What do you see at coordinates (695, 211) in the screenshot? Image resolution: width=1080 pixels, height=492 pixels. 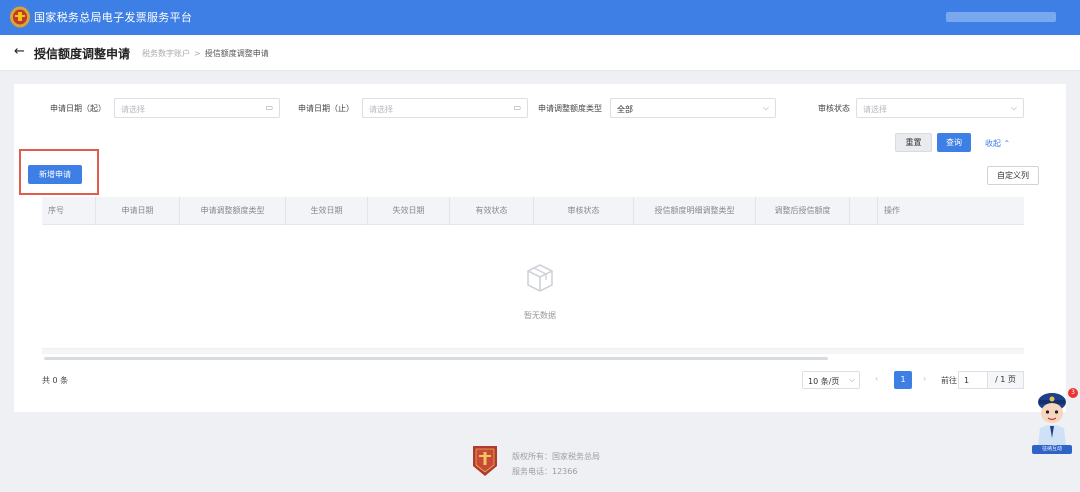 I see `column-header: 授信额度明细调整类型` at bounding box center [695, 211].